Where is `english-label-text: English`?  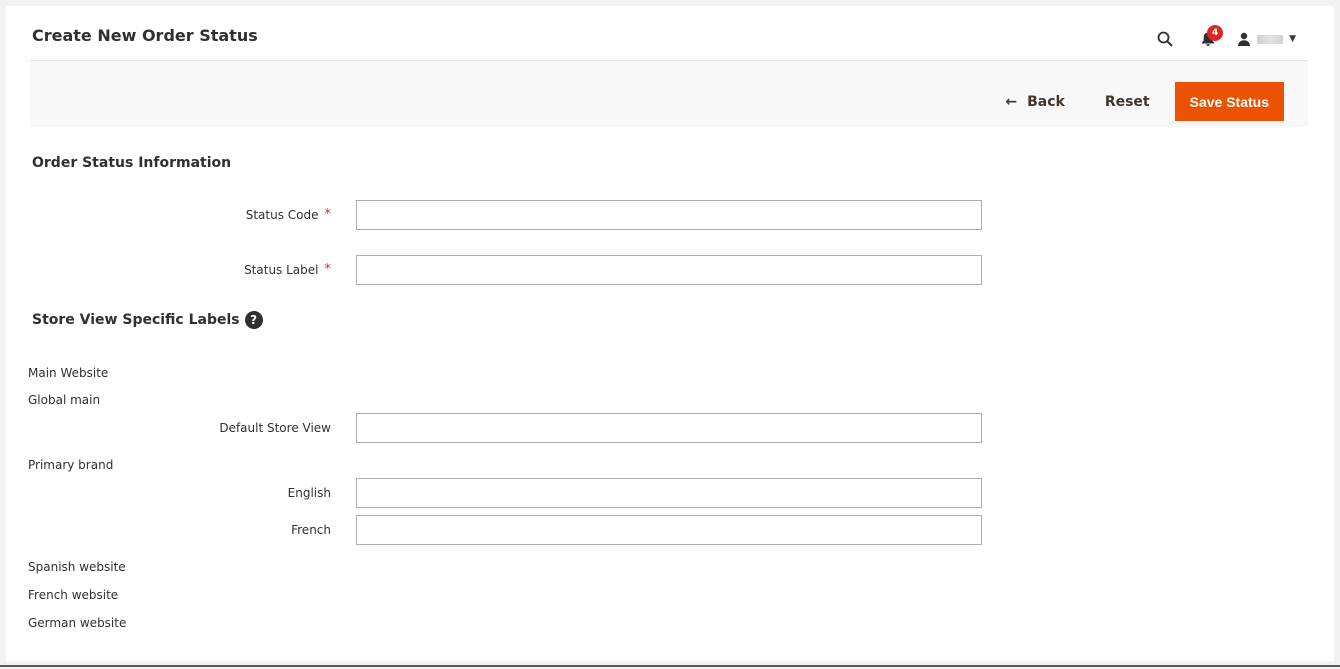
english-label-text: English is located at coordinates (309, 492).